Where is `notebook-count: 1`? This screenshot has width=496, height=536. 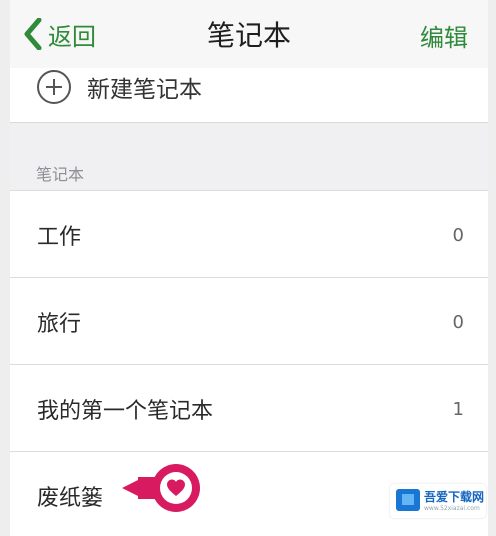 notebook-count: 1 is located at coordinates (458, 409).